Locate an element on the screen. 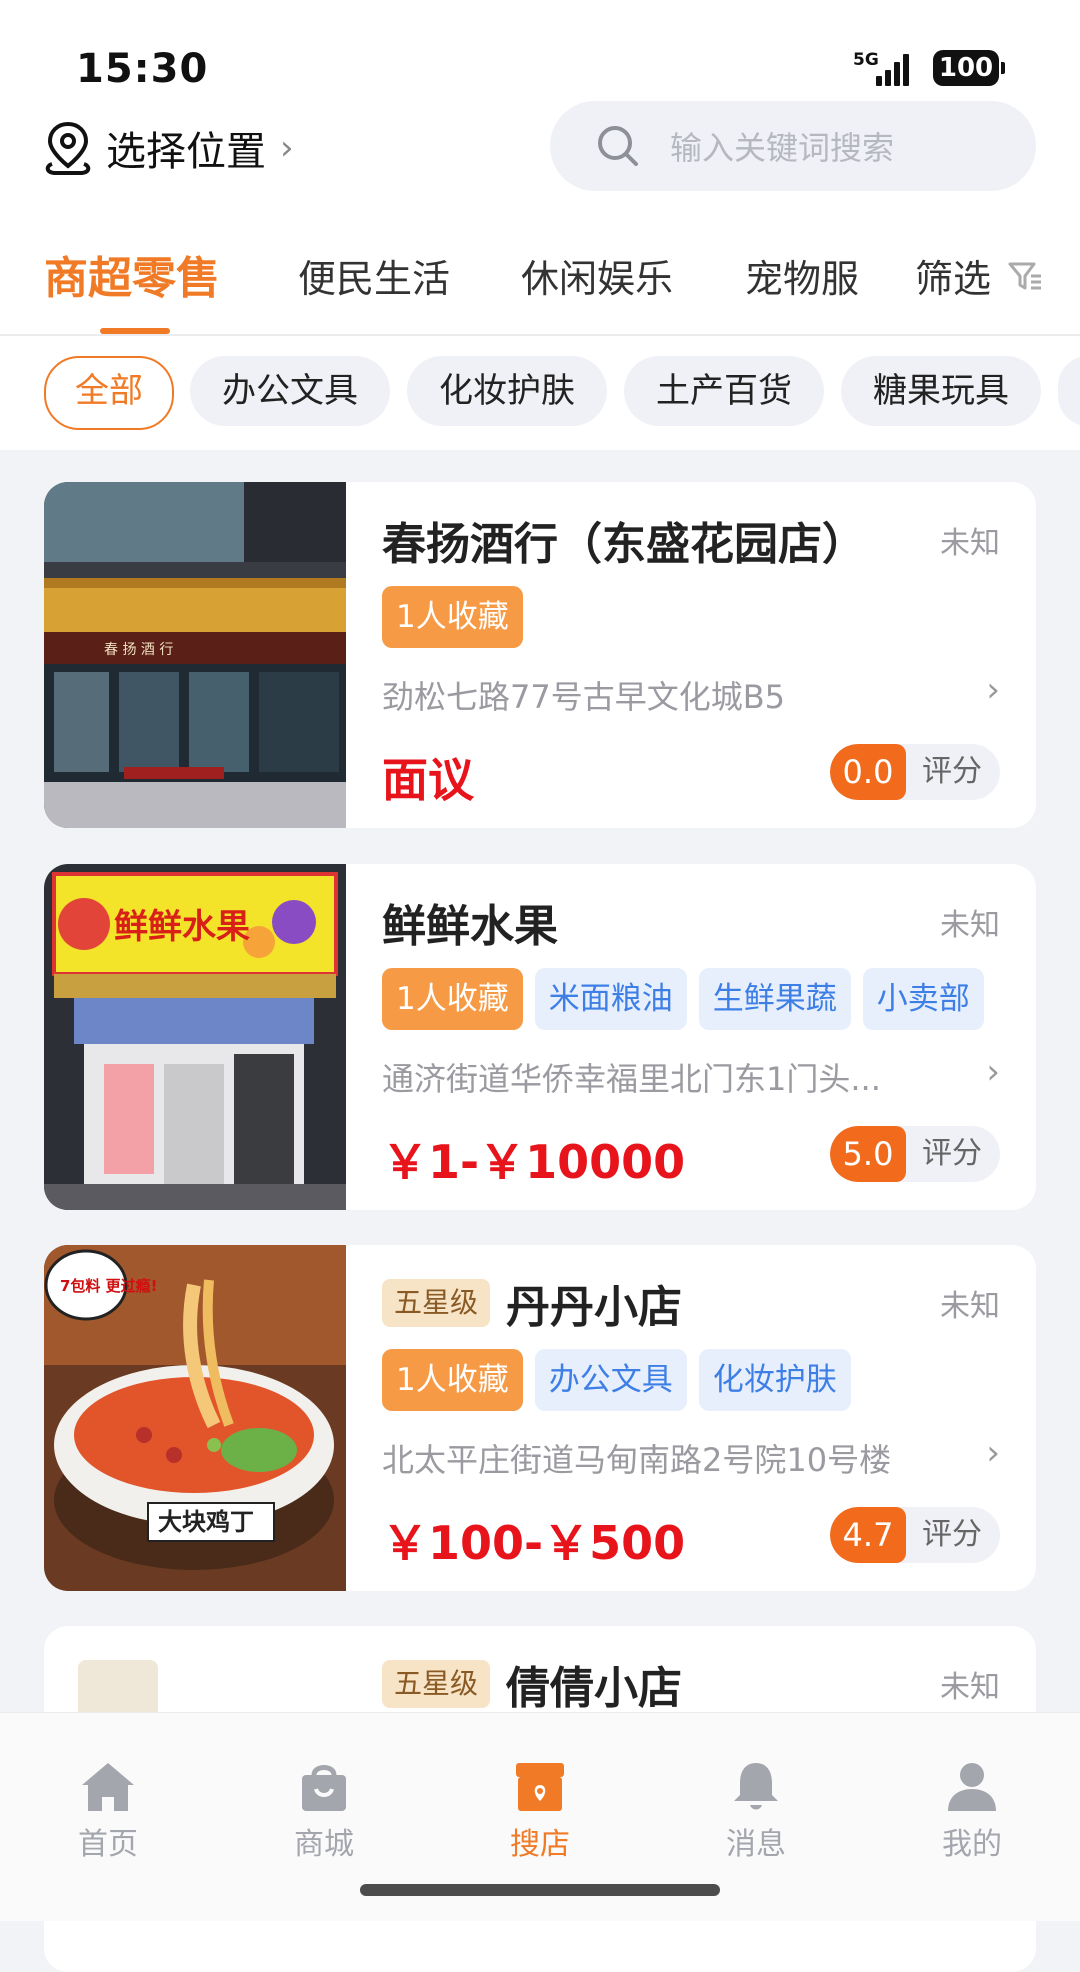  store-price: ￥1-￥10000 is located at coordinates (534, 1162).